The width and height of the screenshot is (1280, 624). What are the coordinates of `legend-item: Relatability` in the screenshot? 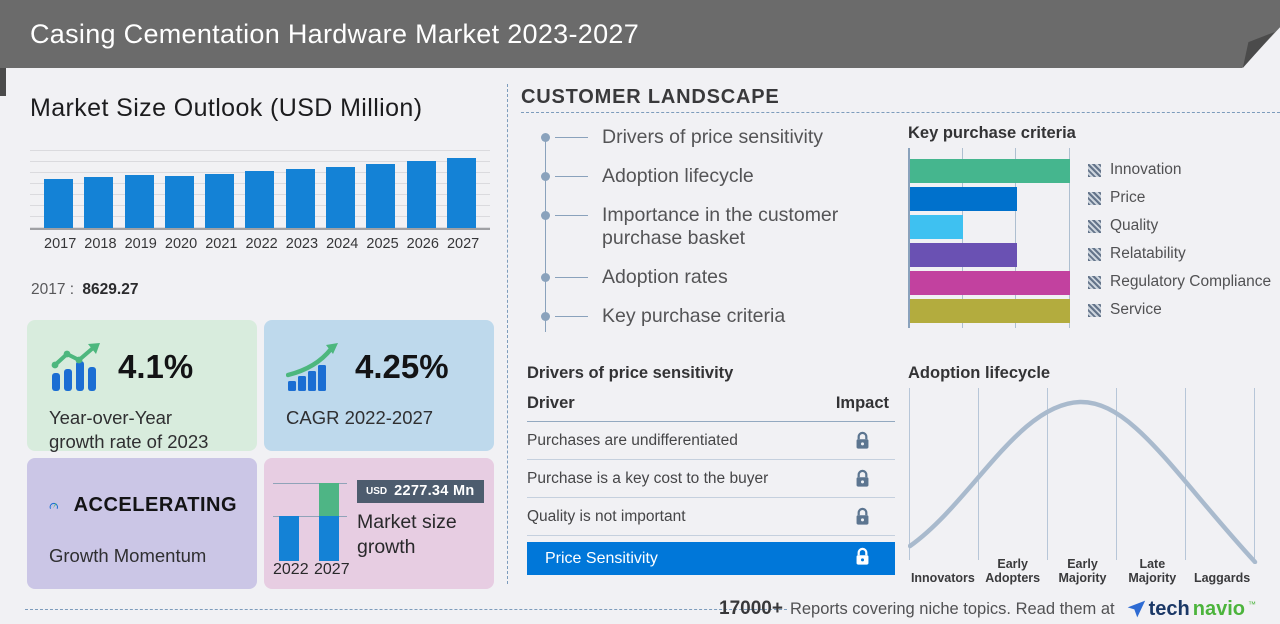 It's located at (1179, 254).